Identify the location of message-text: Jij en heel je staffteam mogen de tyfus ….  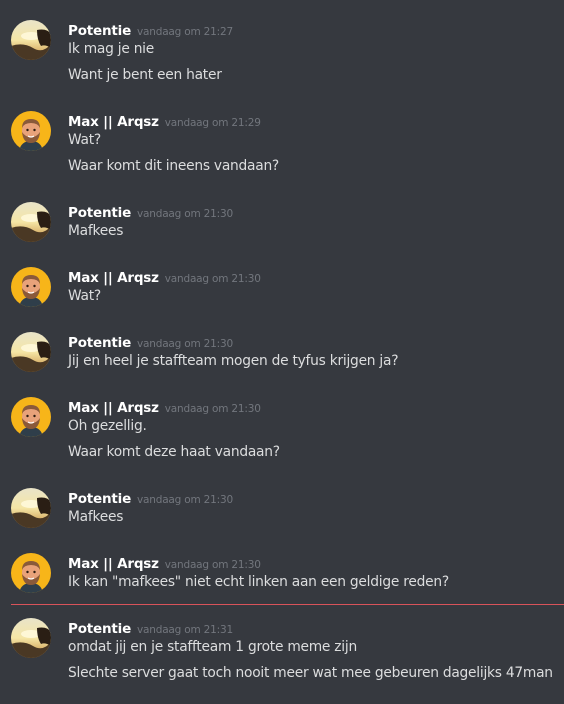
(233, 361).